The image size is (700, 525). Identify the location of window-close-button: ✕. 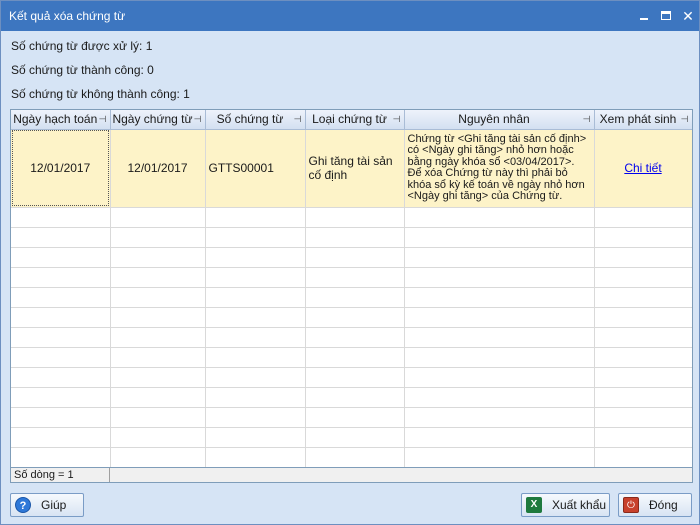
(688, 16).